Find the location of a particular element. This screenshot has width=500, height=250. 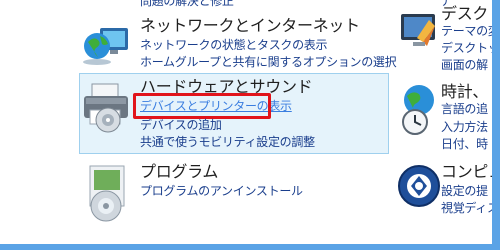

network-title: ネットワークとインターネット is located at coordinates (250, 26).